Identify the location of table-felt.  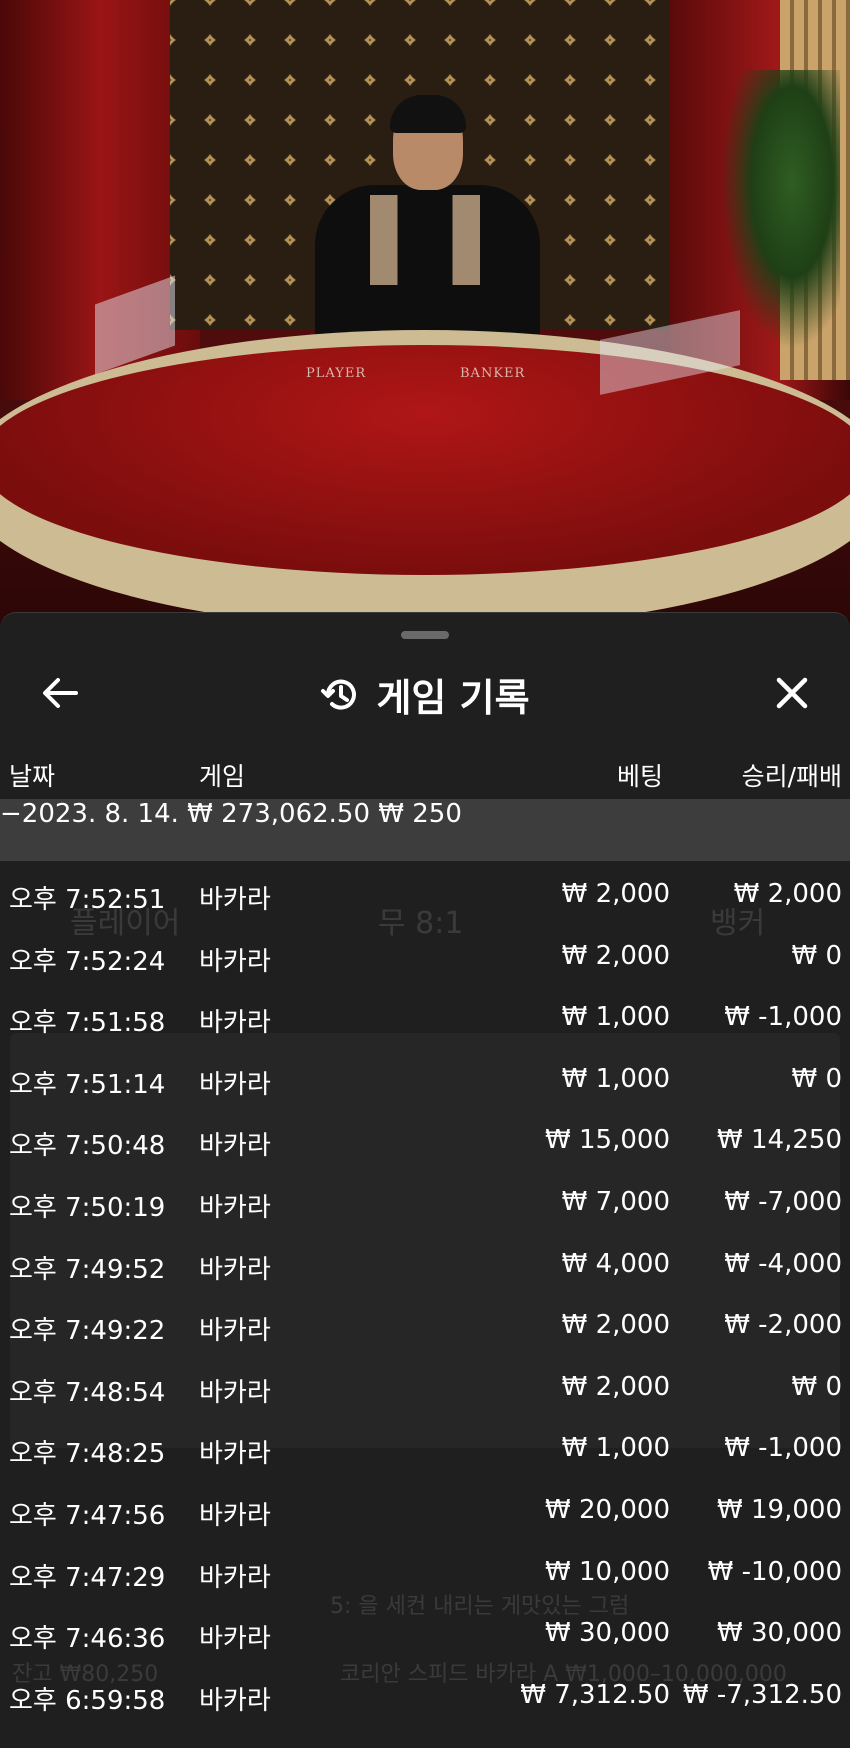
(425, 460).